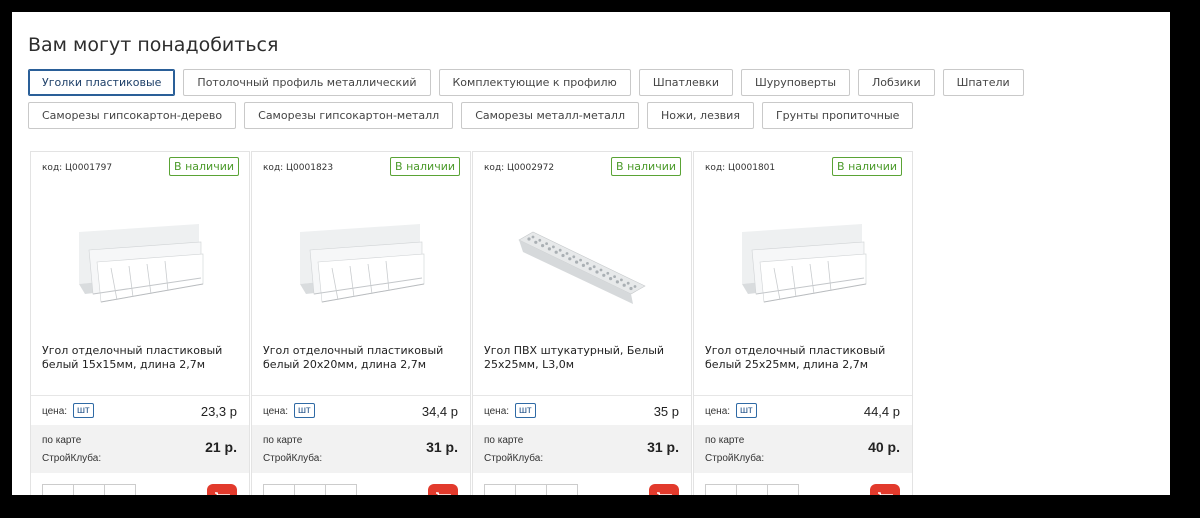 This screenshot has height=518, width=1200. Describe the element at coordinates (803, 410) in the screenshot. I see `price-row: цена: шт 44,4 р` at that location.